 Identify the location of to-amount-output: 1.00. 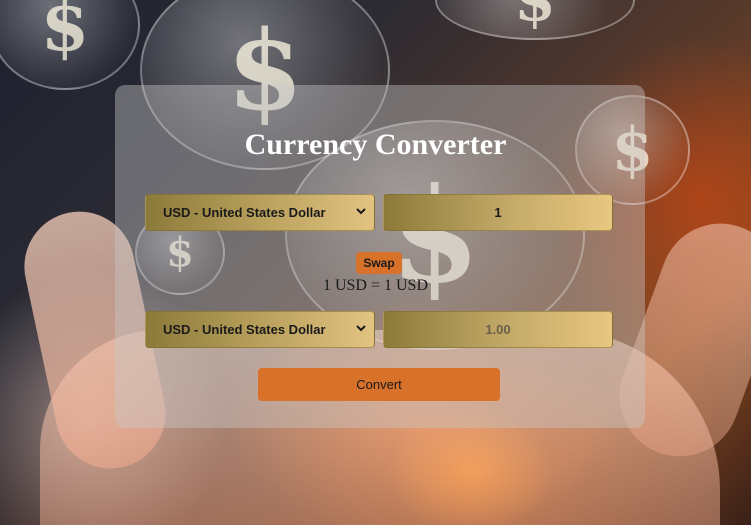
(498, 329).